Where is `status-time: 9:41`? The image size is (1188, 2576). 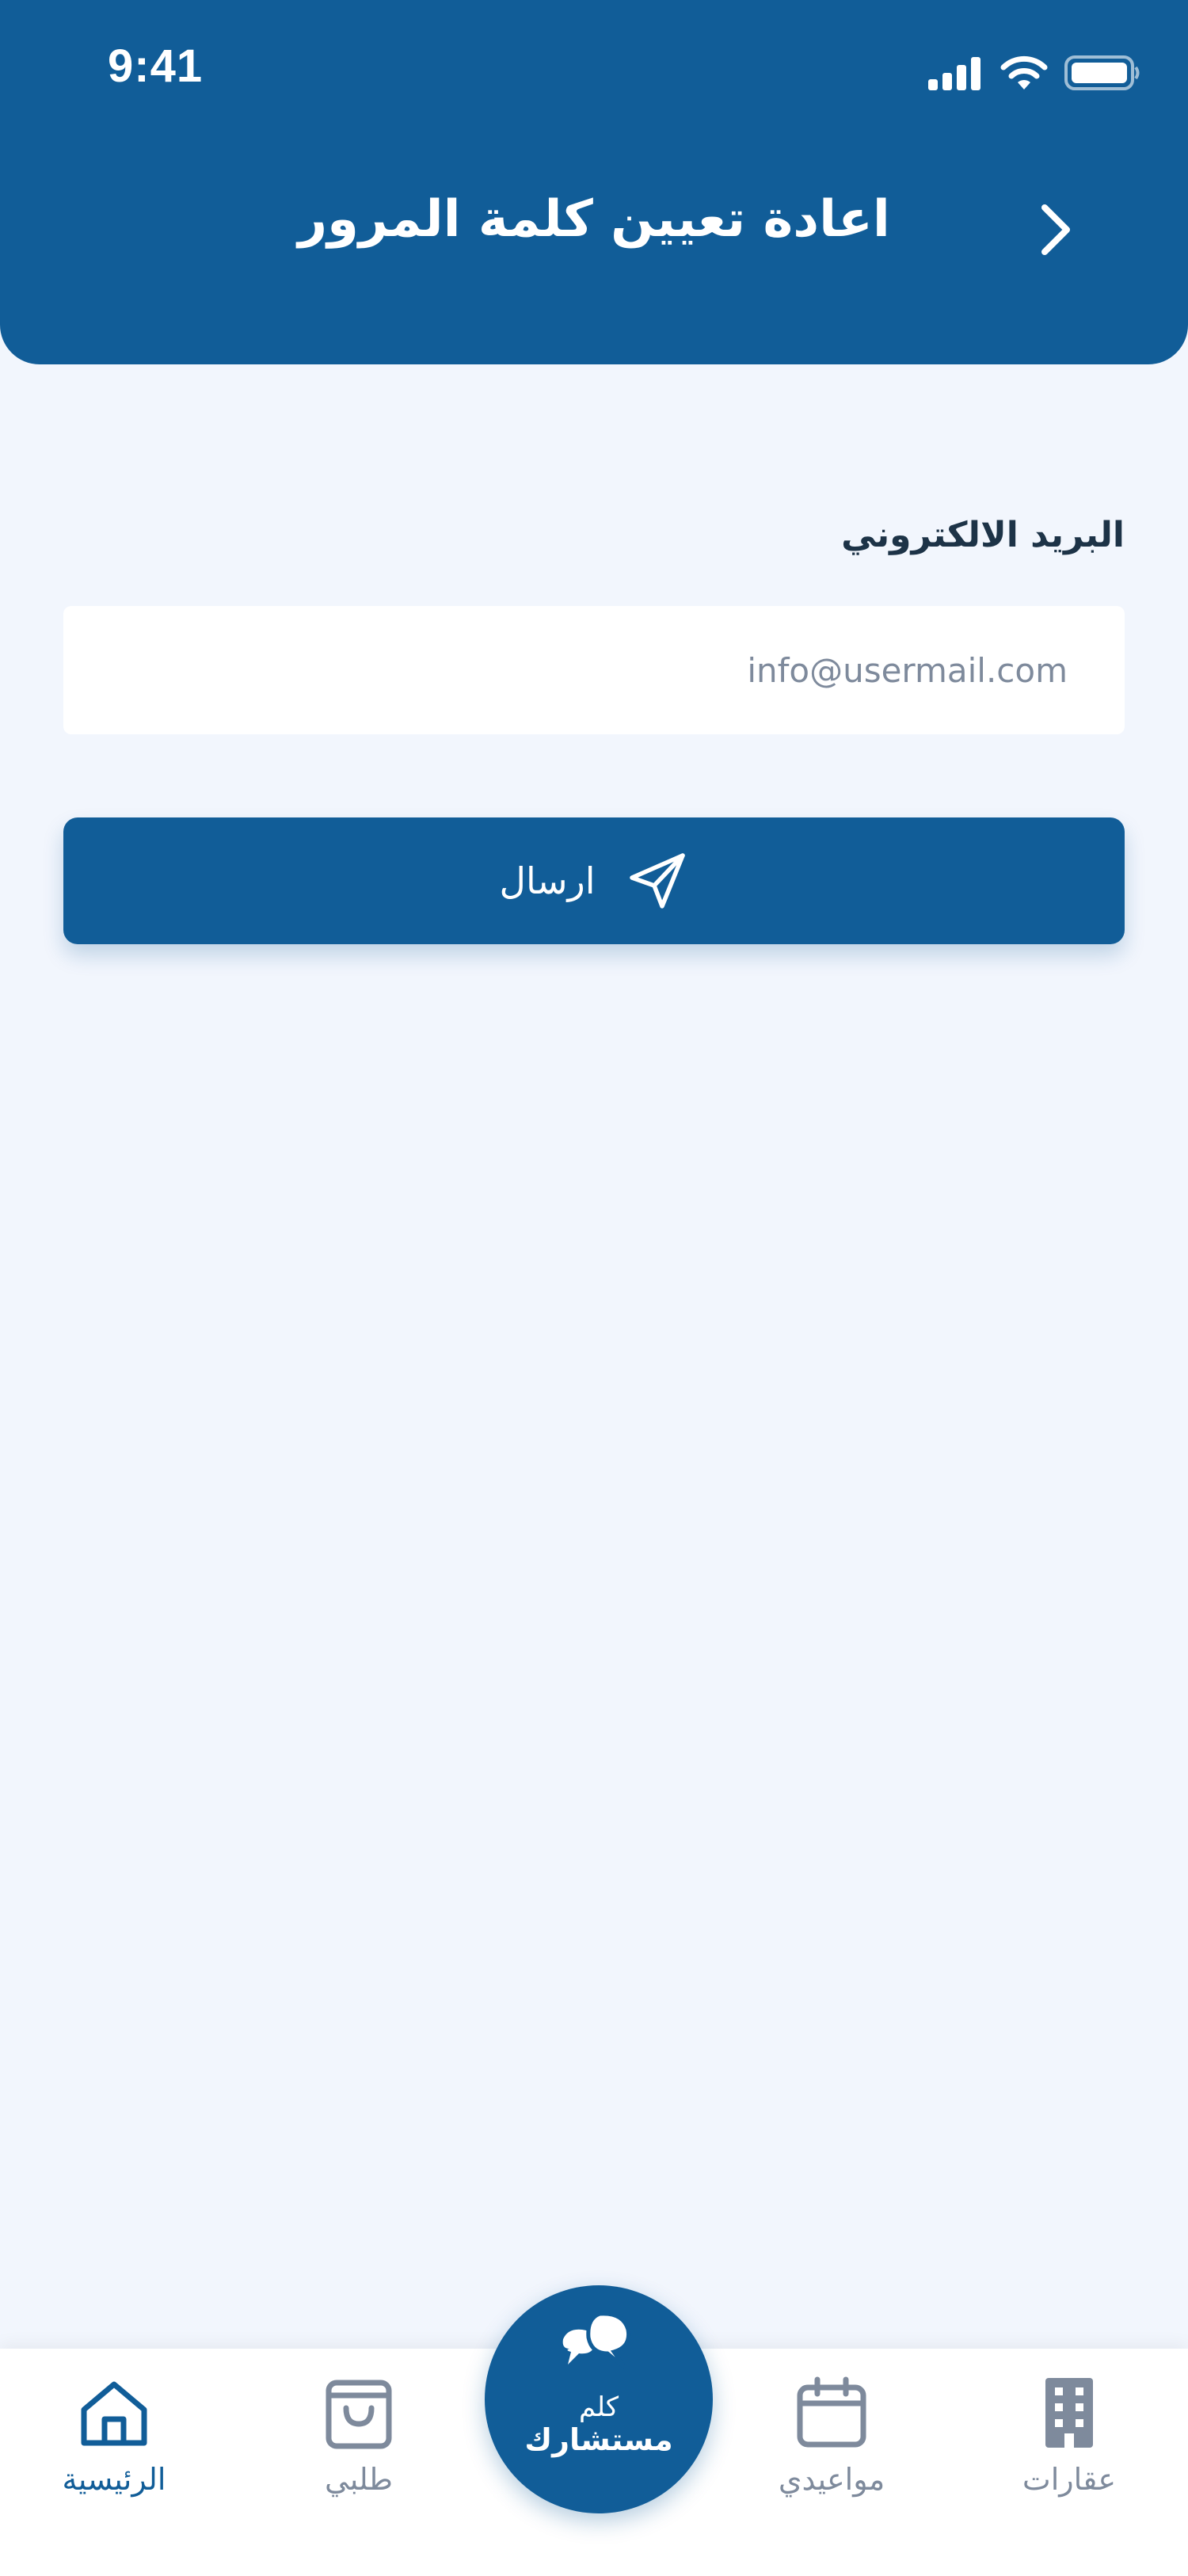
status-time: 9:41 is located at coordinates (156, 66).